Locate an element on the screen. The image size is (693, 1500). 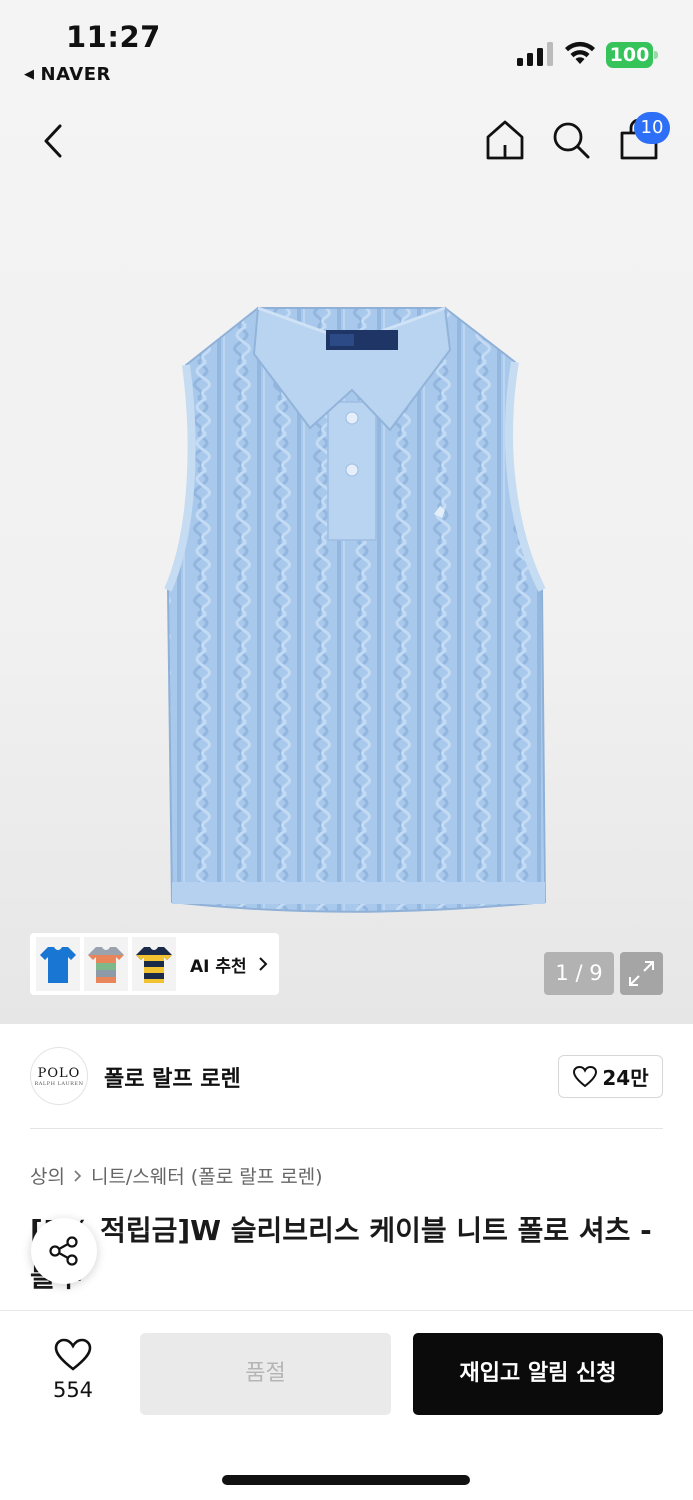
back-app-label: NAVER is located at coordinates (75, 74).